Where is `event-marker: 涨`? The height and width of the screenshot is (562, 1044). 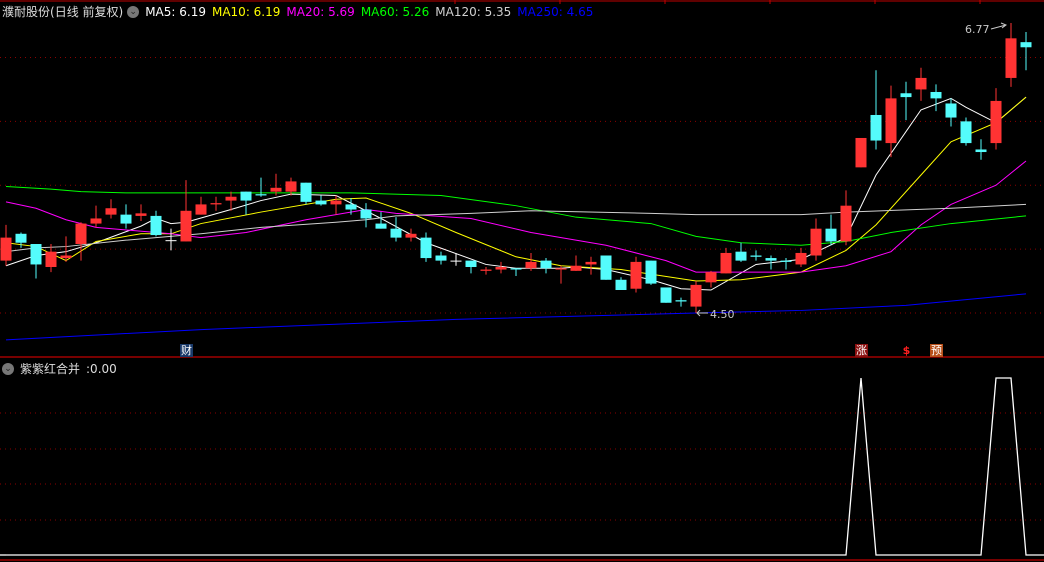
event-marker: 涨 is located at coordinates (861, 350).